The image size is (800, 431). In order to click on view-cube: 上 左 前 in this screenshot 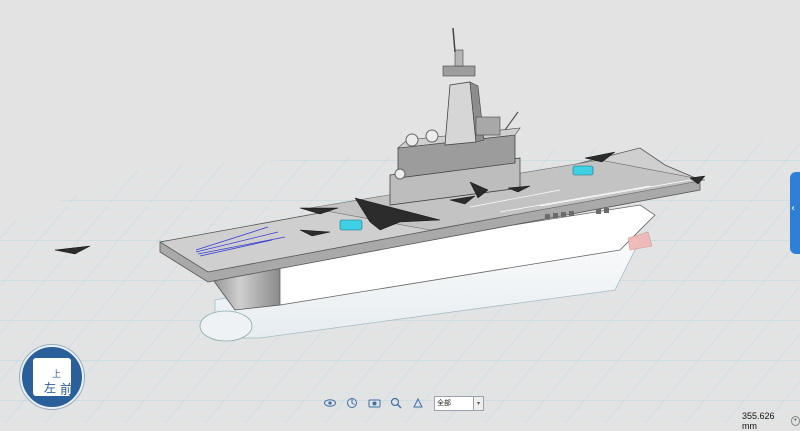, I will do `click(52, 377)`.